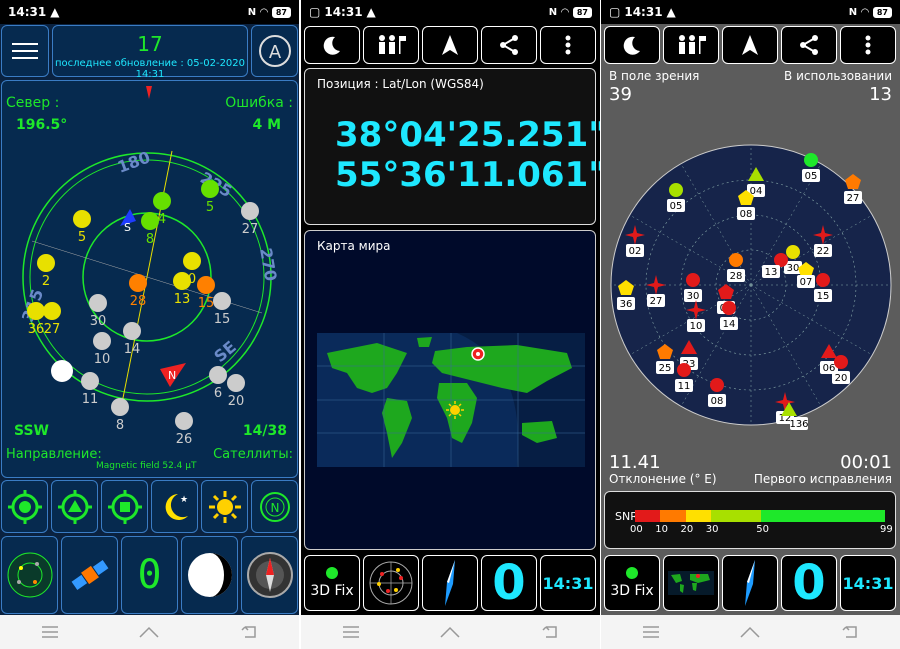 Image resolution: width=900 pixels, height=649 pixels. I want to click on satellite-label: 13, so click(182, 299).